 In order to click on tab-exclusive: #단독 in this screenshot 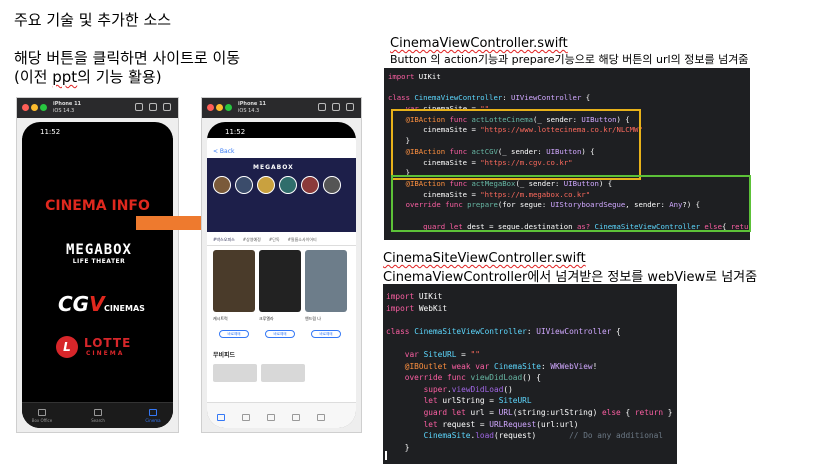, I will do `click(274, 239)`.